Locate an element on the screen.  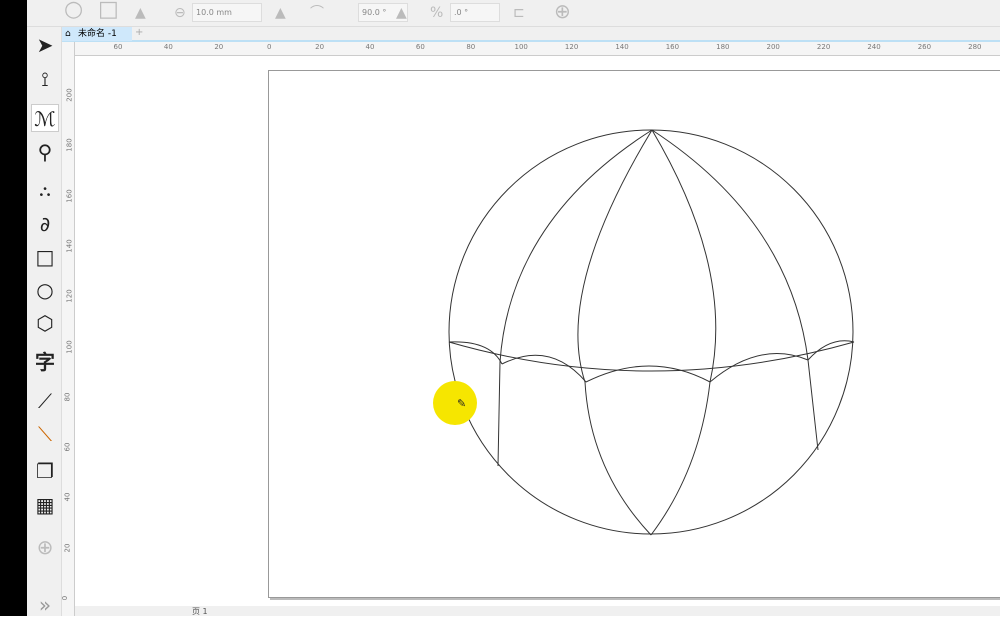
screen-edge is located at coordinates (13, 308).